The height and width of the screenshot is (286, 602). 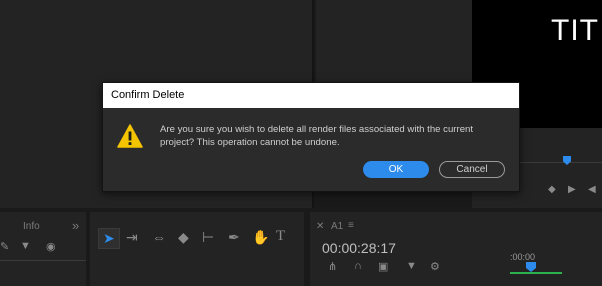 What do you see at coordinates (396, 169) in the screenshot?
I see `ok-button: OK` at bounding box center [396, 169].